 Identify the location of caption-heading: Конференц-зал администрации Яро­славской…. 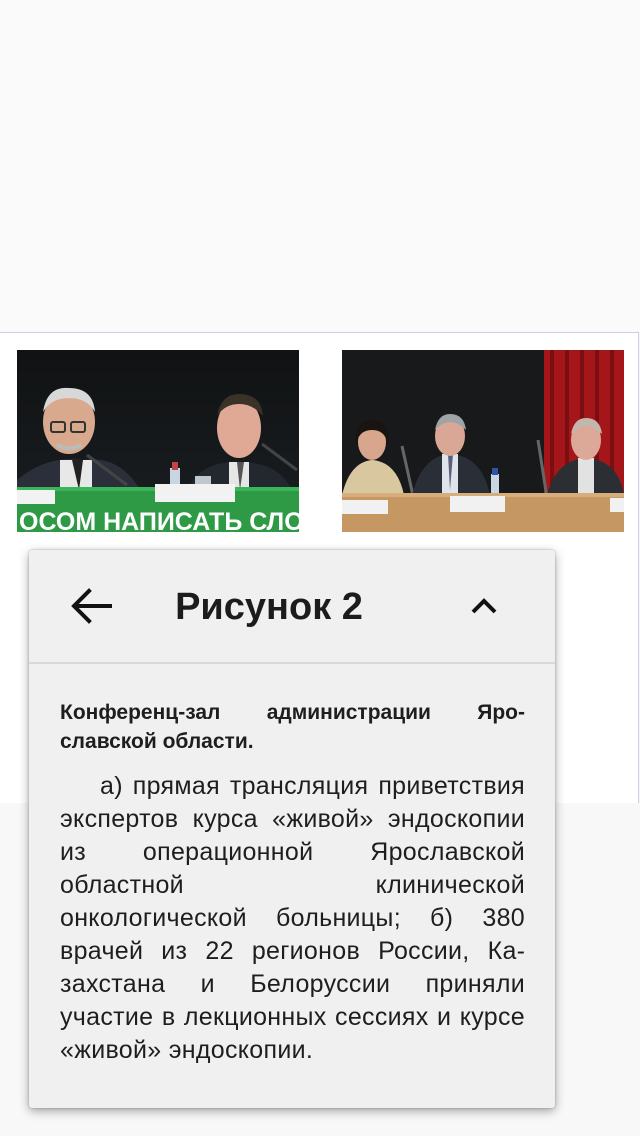
(292, 727).